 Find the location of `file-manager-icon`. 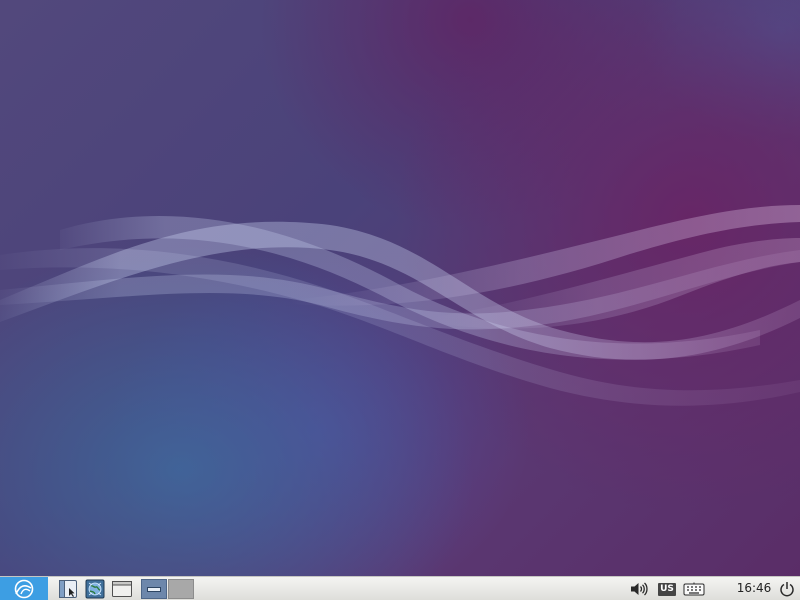

file-manager-icon is located at coordinates (68, 589).